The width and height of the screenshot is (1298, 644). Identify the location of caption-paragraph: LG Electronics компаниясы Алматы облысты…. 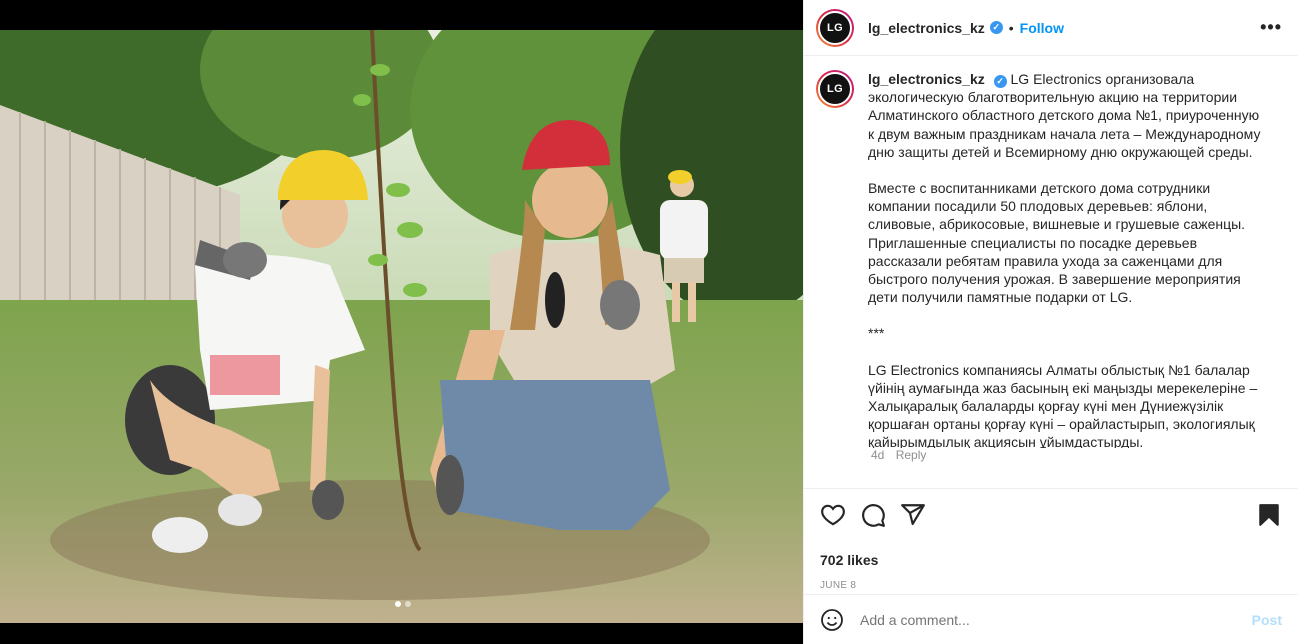
(1063, 404).